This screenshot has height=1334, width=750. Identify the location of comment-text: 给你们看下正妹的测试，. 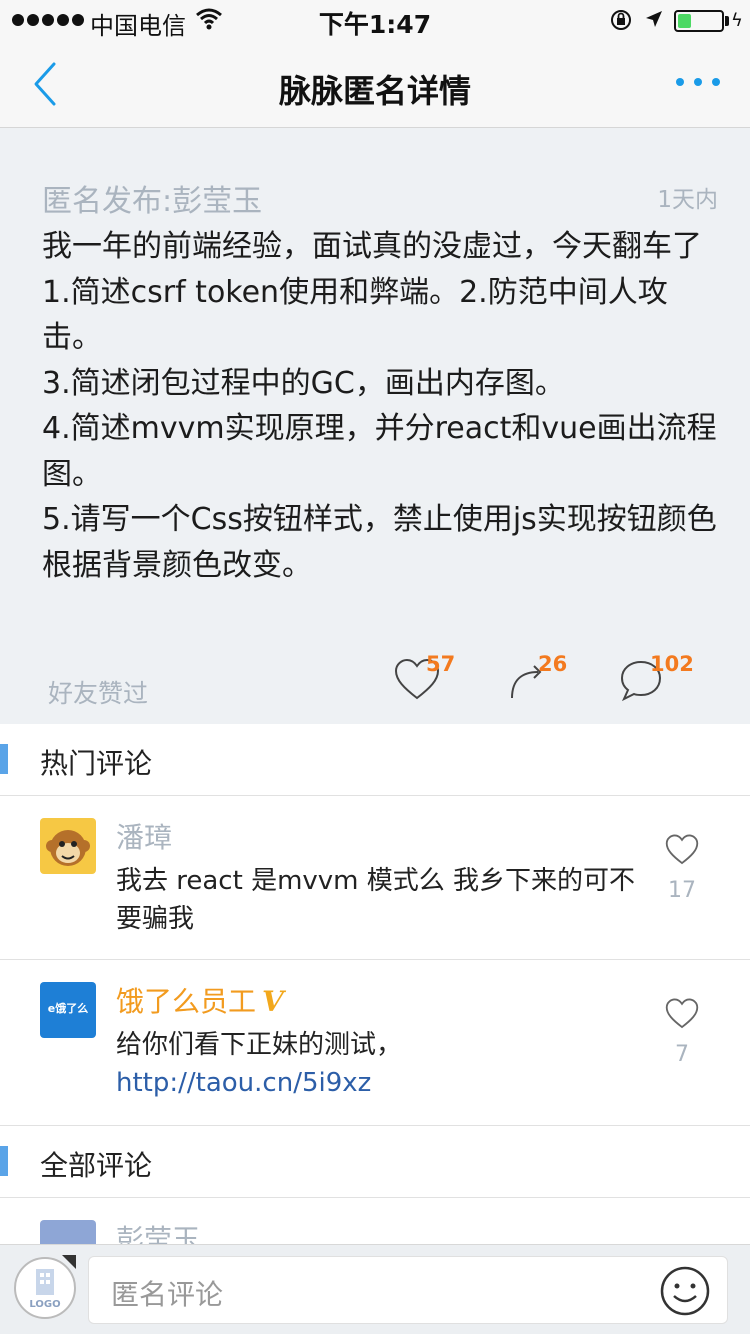
(259, 1045).